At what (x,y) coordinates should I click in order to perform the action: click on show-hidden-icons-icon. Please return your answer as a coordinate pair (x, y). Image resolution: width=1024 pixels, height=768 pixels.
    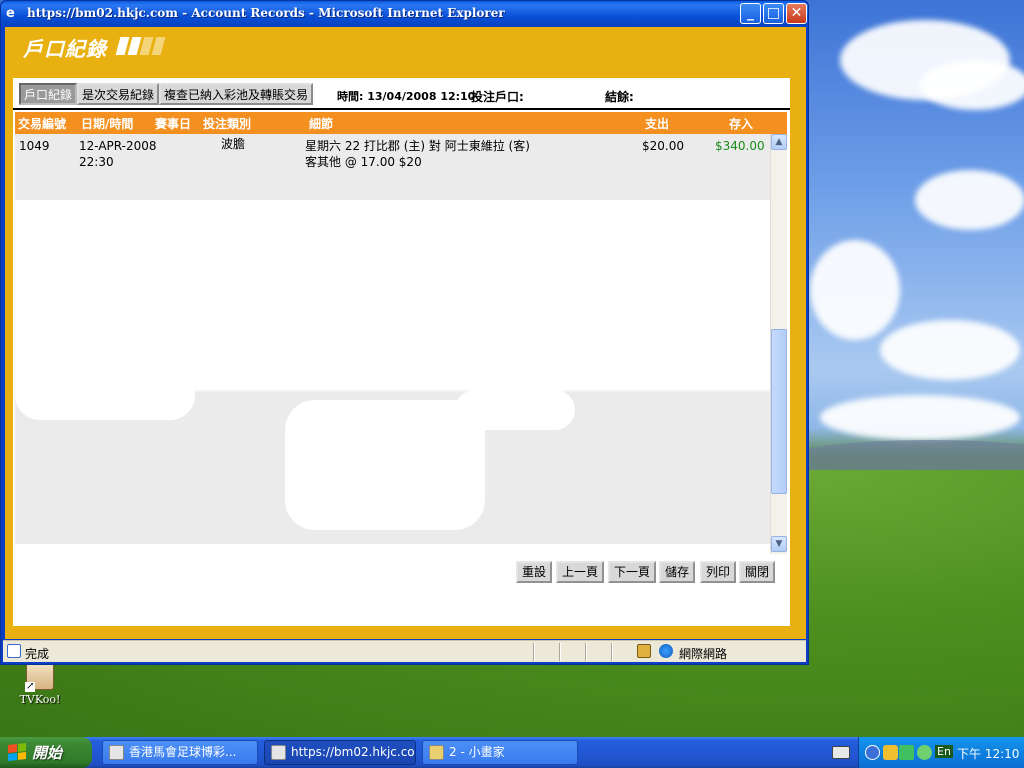
    Looking at the image, I should click on (872, 752).